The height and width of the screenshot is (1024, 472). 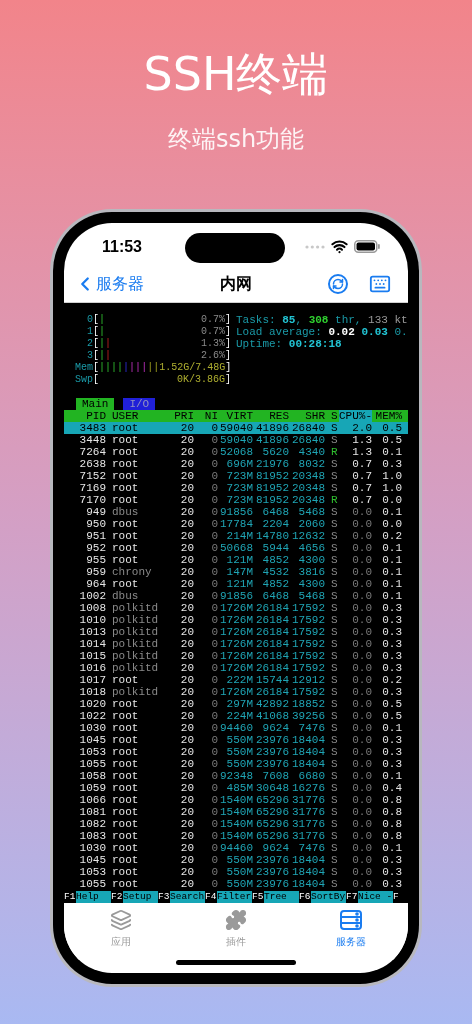 What do you see at coordinates (92, 476) in the screenshot?
I see `table-cell-text: 7152` at bounding box center [92, 476].